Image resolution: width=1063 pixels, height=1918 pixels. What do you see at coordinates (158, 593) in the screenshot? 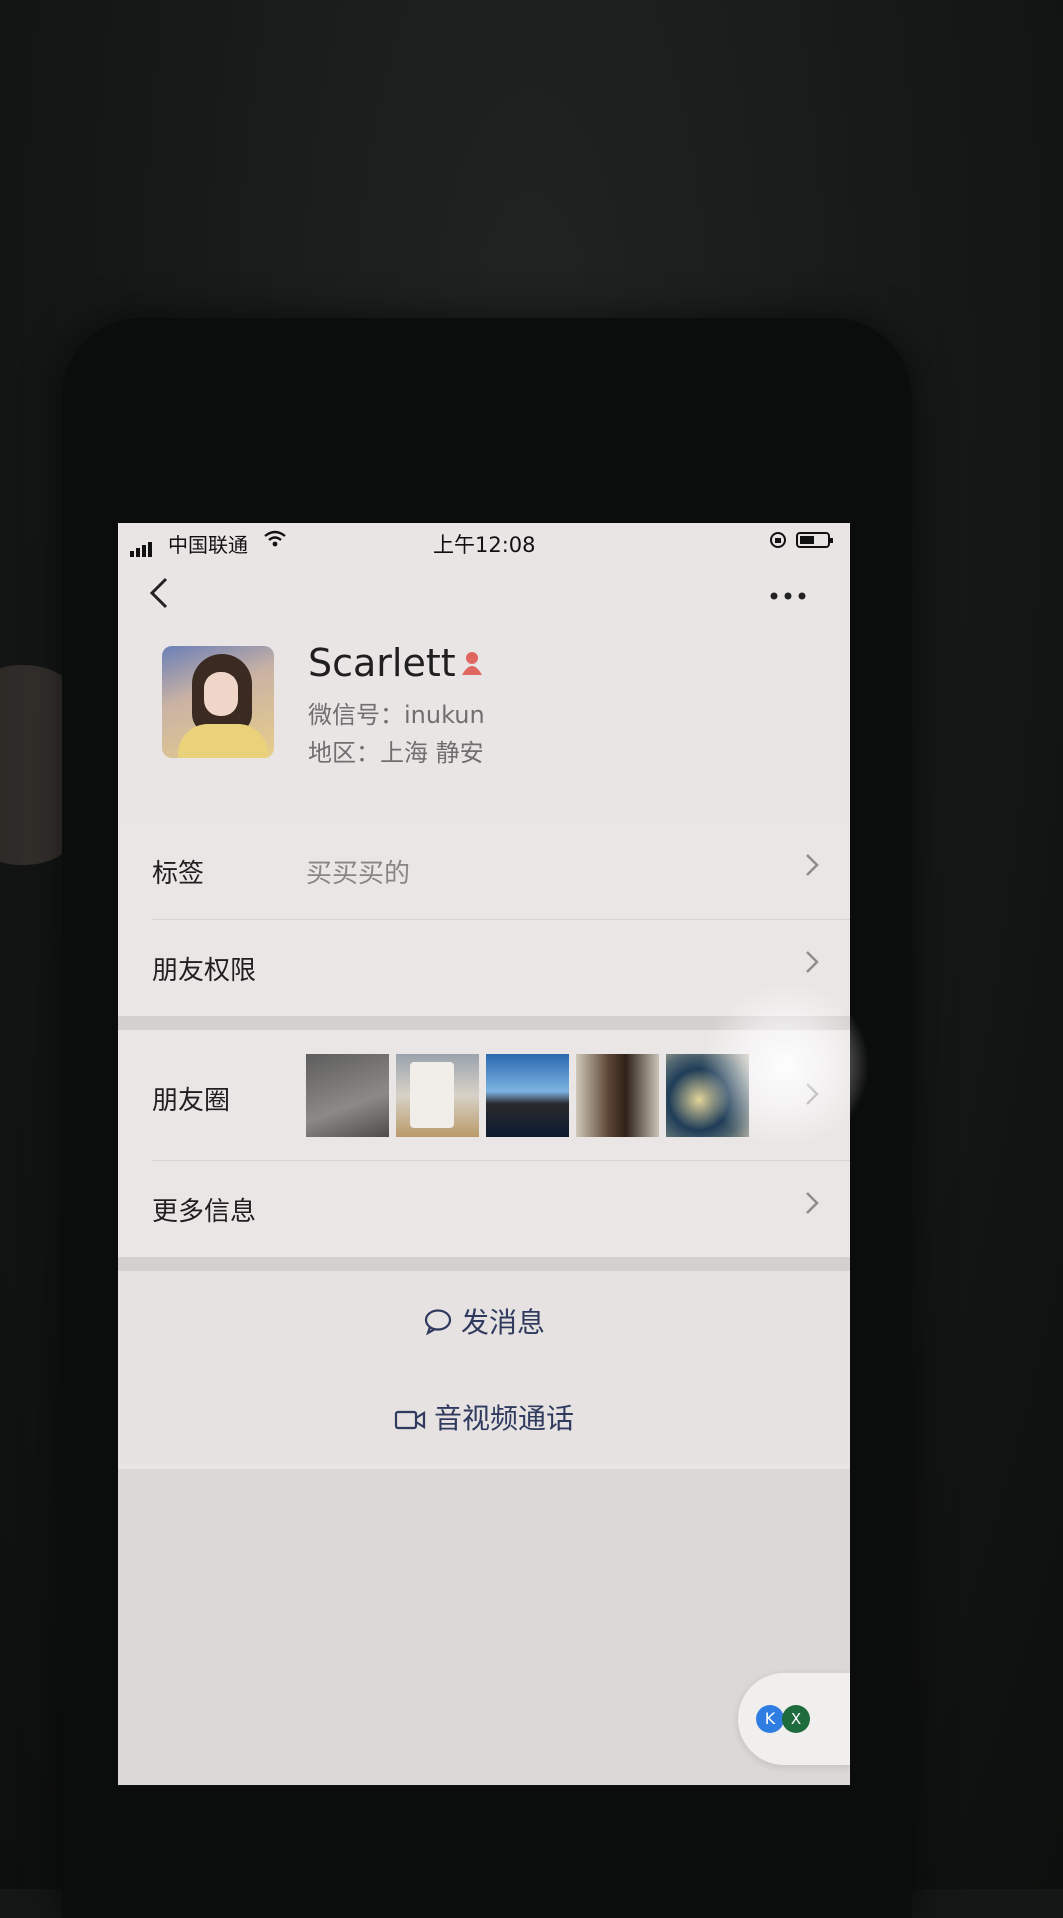
I see `chevron-left-icon` at bounding box center [158, 593].